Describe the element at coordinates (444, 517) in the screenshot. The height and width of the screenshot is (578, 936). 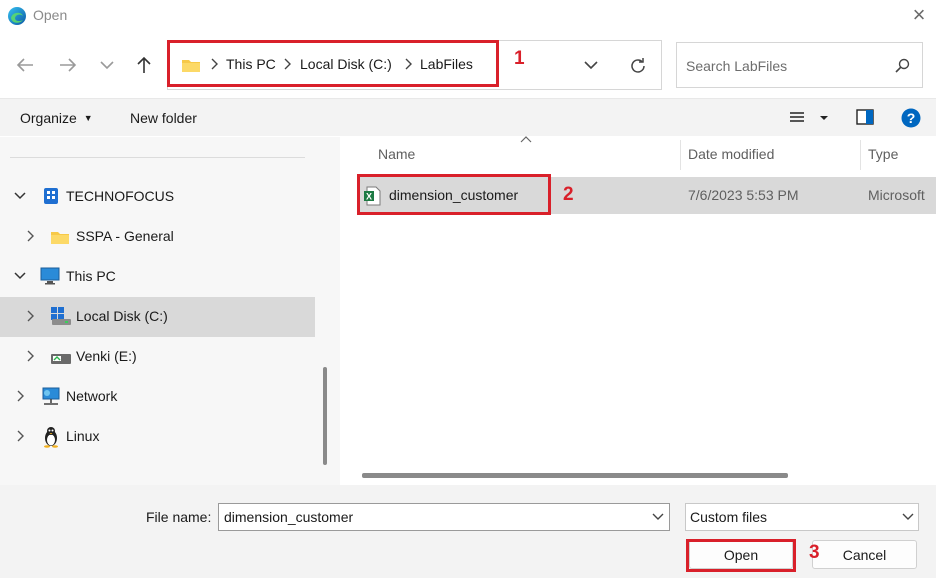
I see `file-name-input: dimension_customer` at that location.